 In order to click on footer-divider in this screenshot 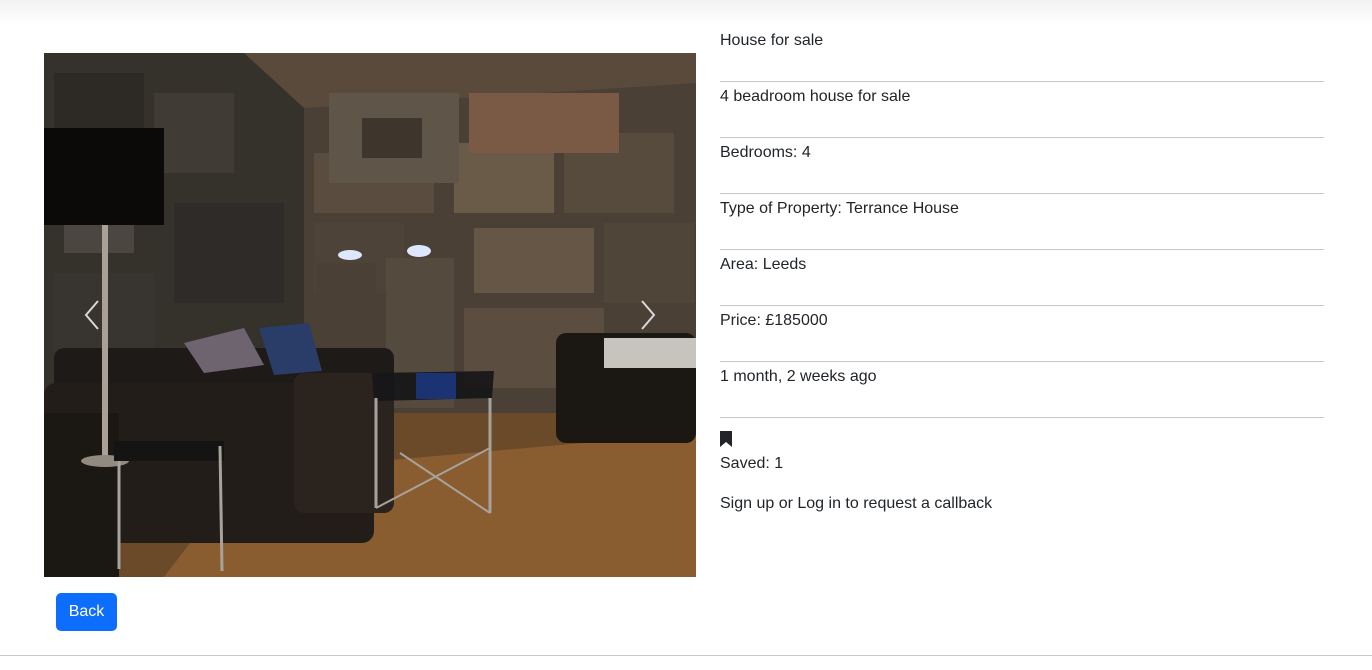, I will do `click(686, 655)`.